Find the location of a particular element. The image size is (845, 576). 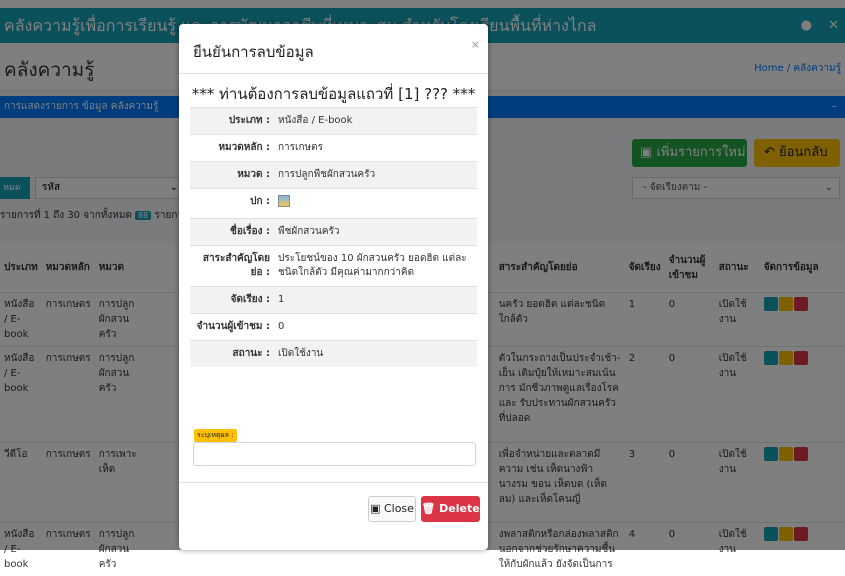

detail-value: การปลูกพืชผักสวนครัว is located at coordinates (375, 175).